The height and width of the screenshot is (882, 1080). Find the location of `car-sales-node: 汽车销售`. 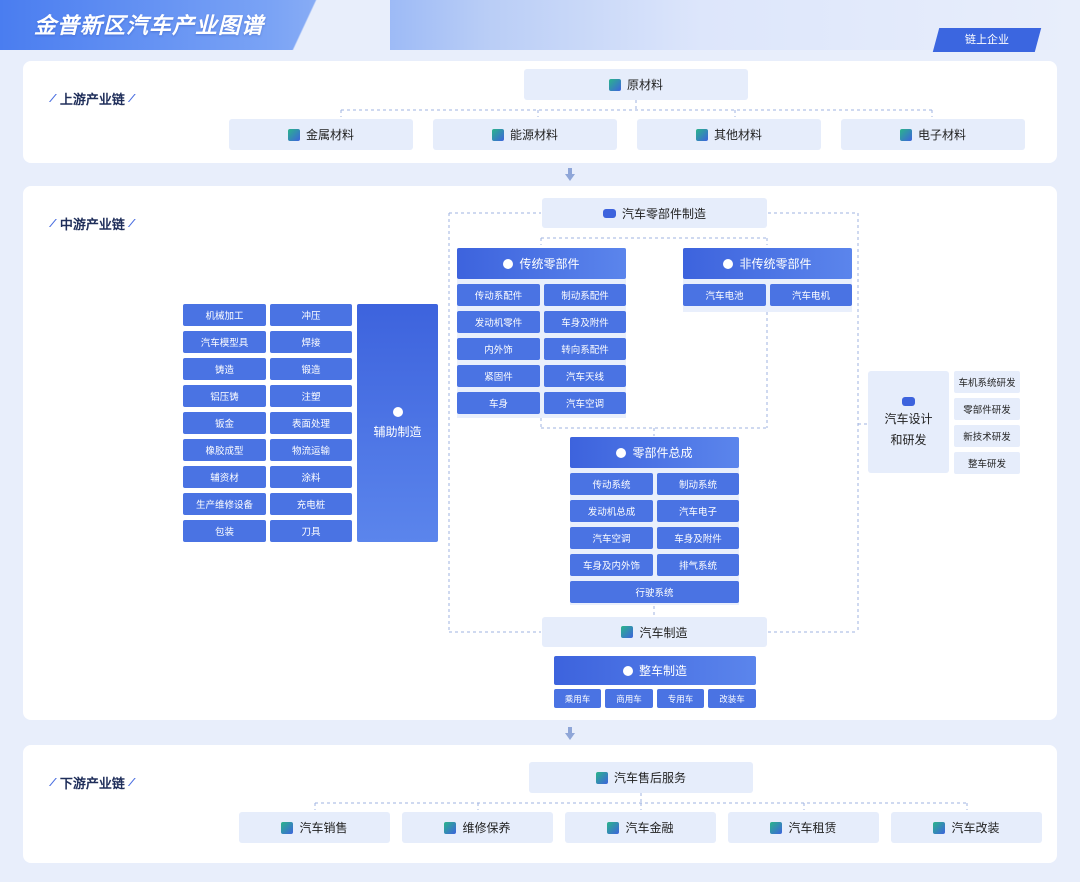

car-sales-node: 汽车销售 is located at coordinates (314, 827).